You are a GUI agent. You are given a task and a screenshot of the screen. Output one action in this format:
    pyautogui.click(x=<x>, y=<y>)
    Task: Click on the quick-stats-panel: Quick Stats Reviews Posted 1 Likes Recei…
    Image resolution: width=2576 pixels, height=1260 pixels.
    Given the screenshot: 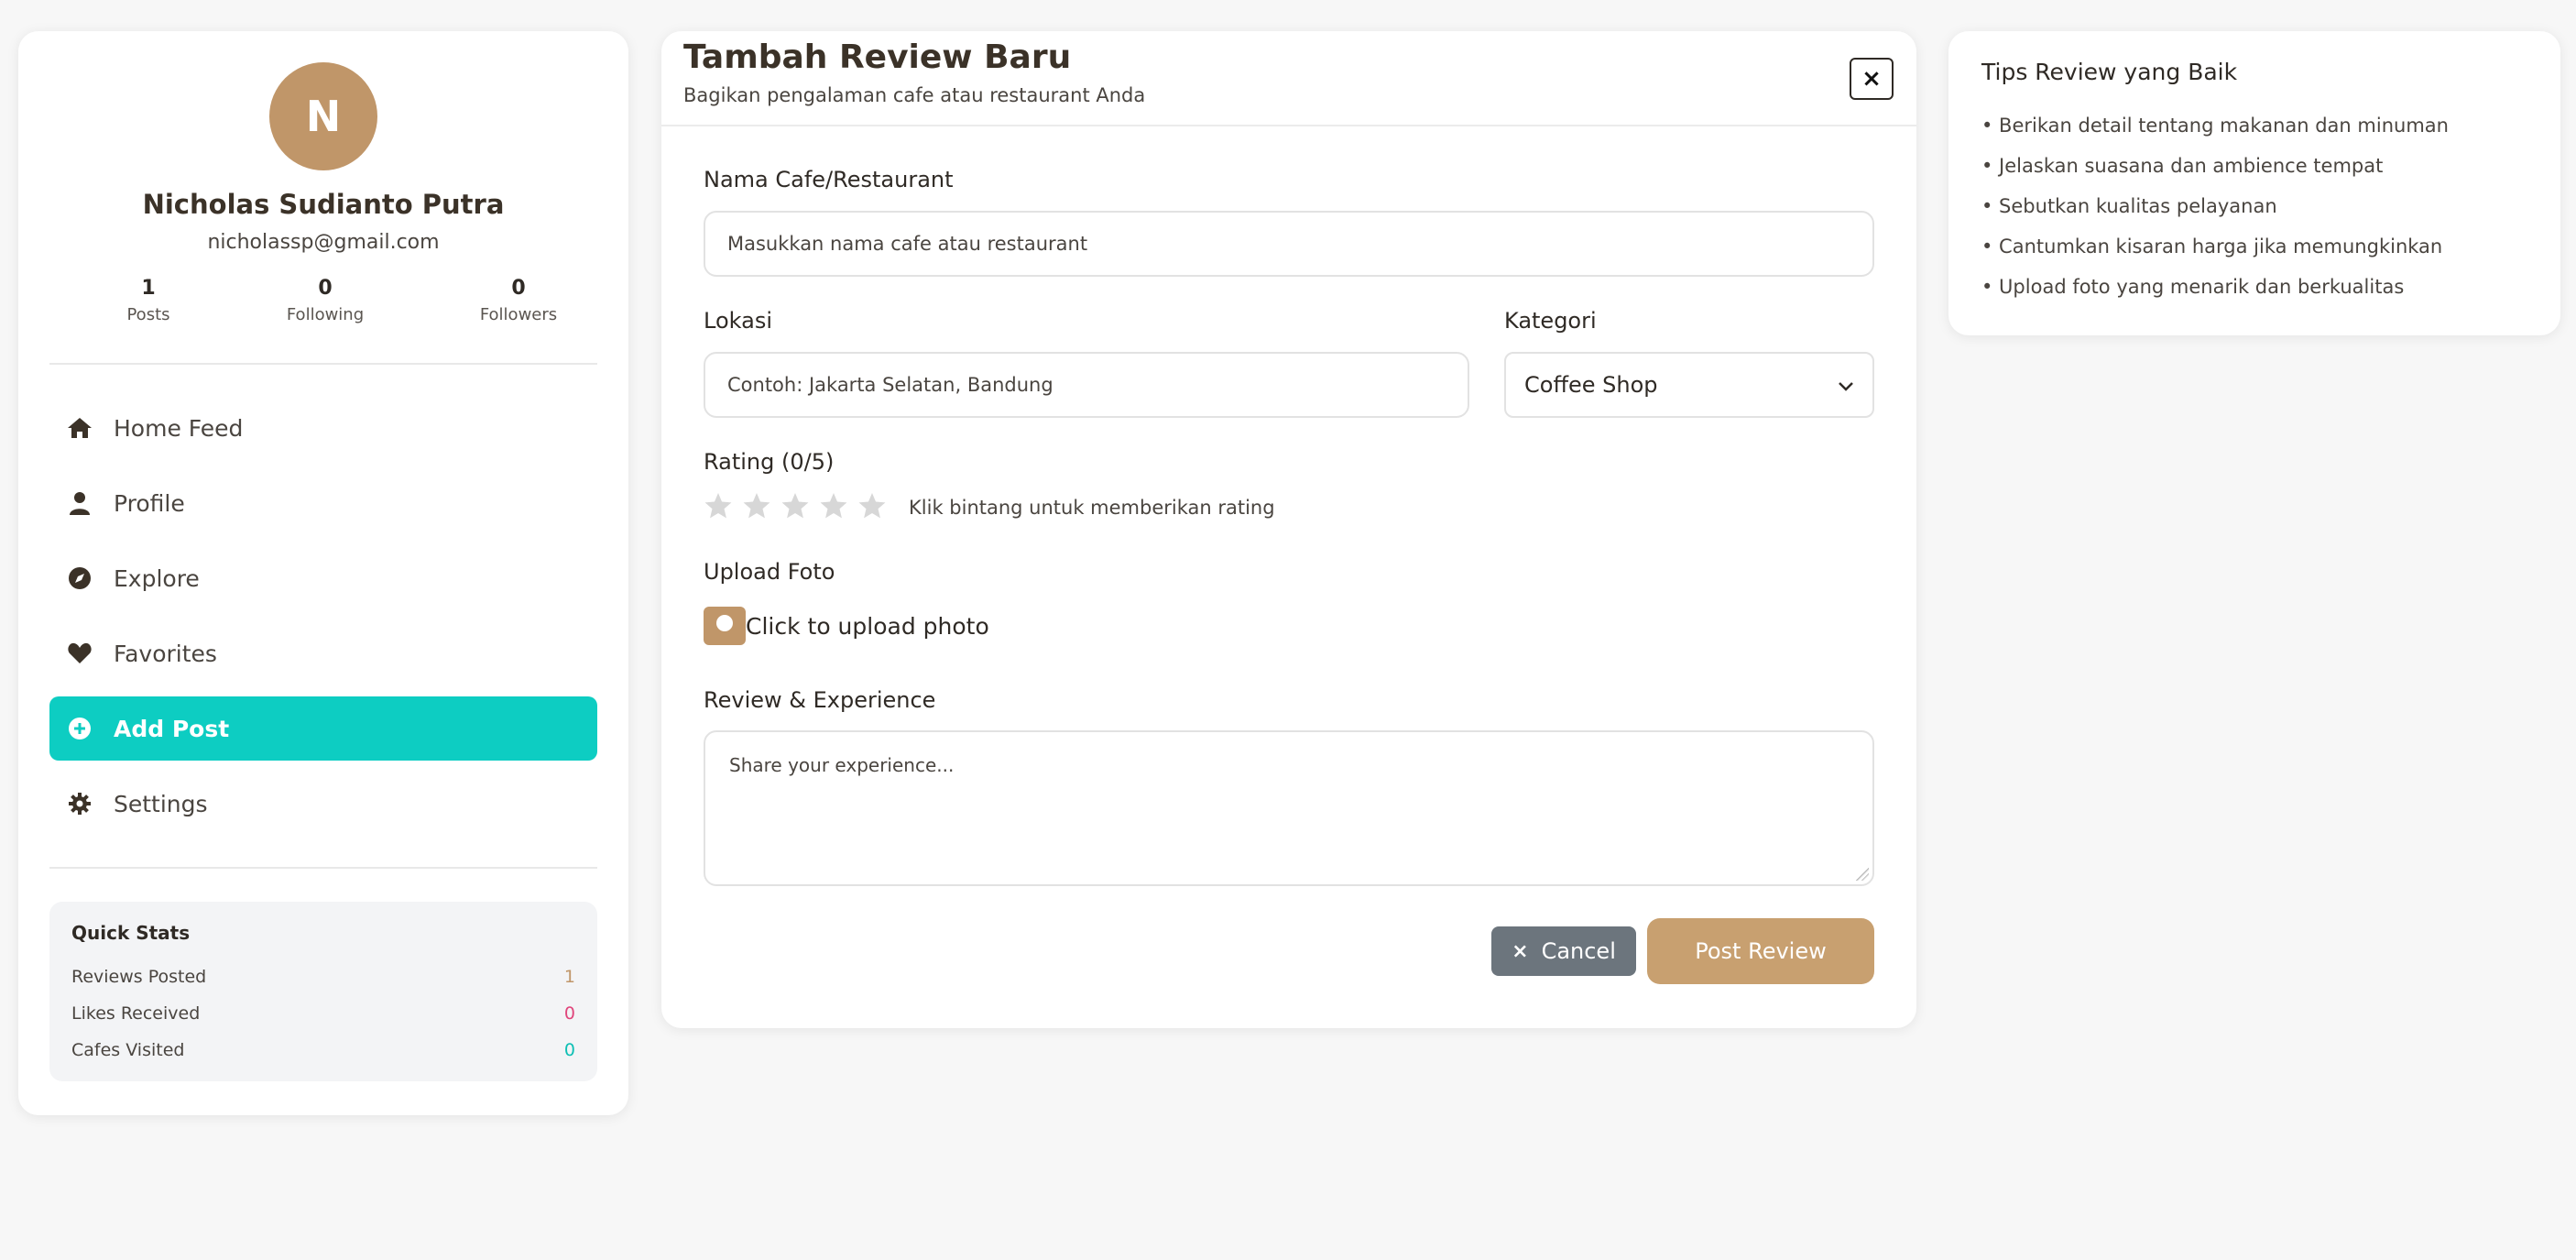 What is the action you would take?
    pyautogui.click(x=323, y=991)
    